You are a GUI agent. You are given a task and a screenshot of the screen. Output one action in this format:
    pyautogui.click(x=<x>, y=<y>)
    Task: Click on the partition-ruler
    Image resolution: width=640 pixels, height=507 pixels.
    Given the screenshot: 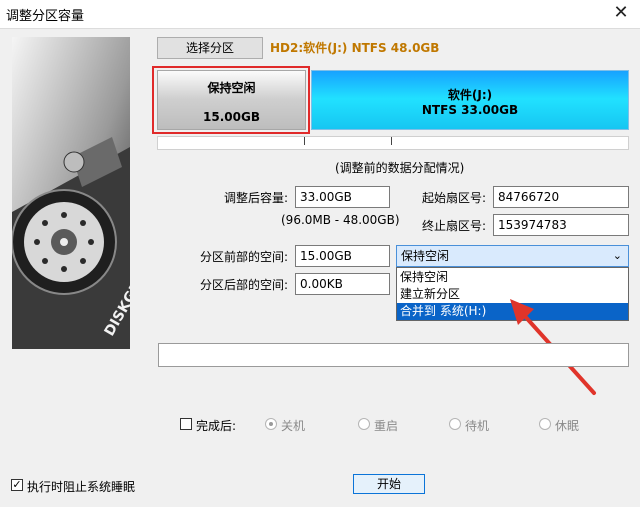 What is the action you would take?
    pyautogui.click(x=393, y=143)
    